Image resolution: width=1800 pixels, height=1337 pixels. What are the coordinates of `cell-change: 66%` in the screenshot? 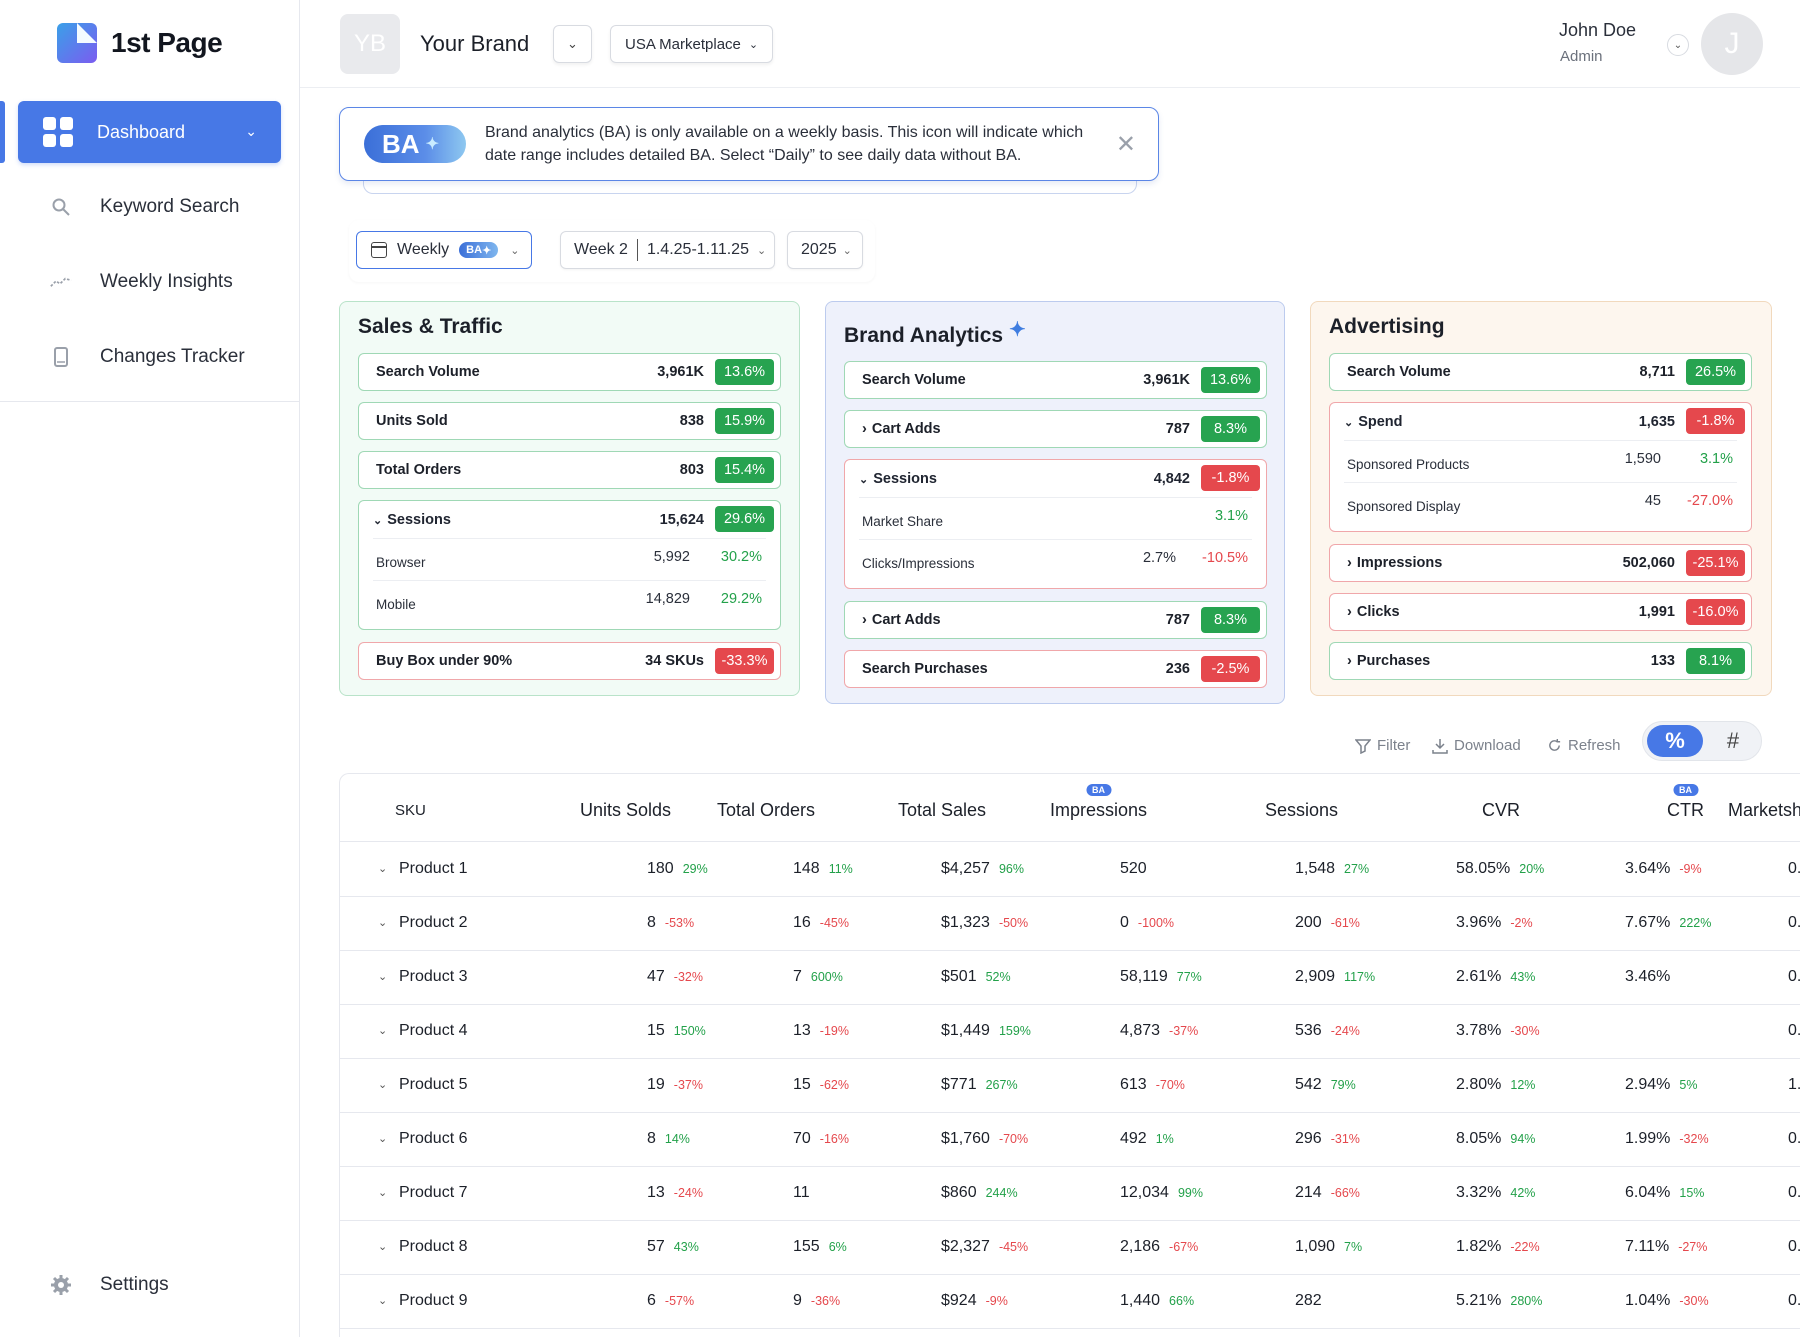 It's located at (1182, 1301).